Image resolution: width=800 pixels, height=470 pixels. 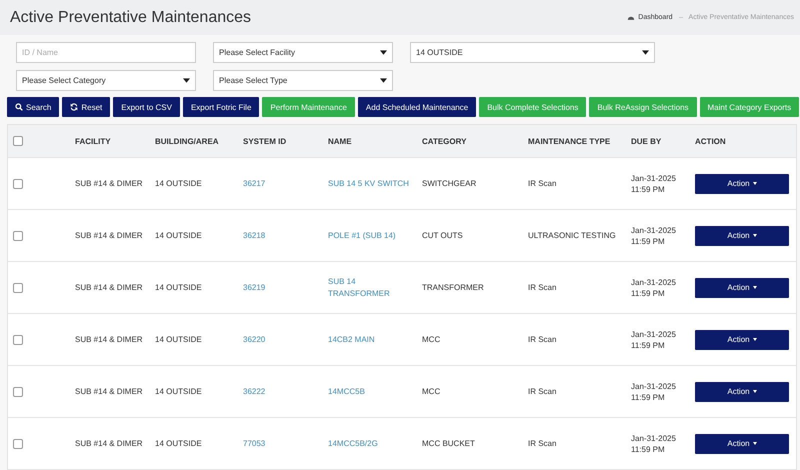 I want to click on table-cell: SWITCHGEAR, so click(x=449, y=183).